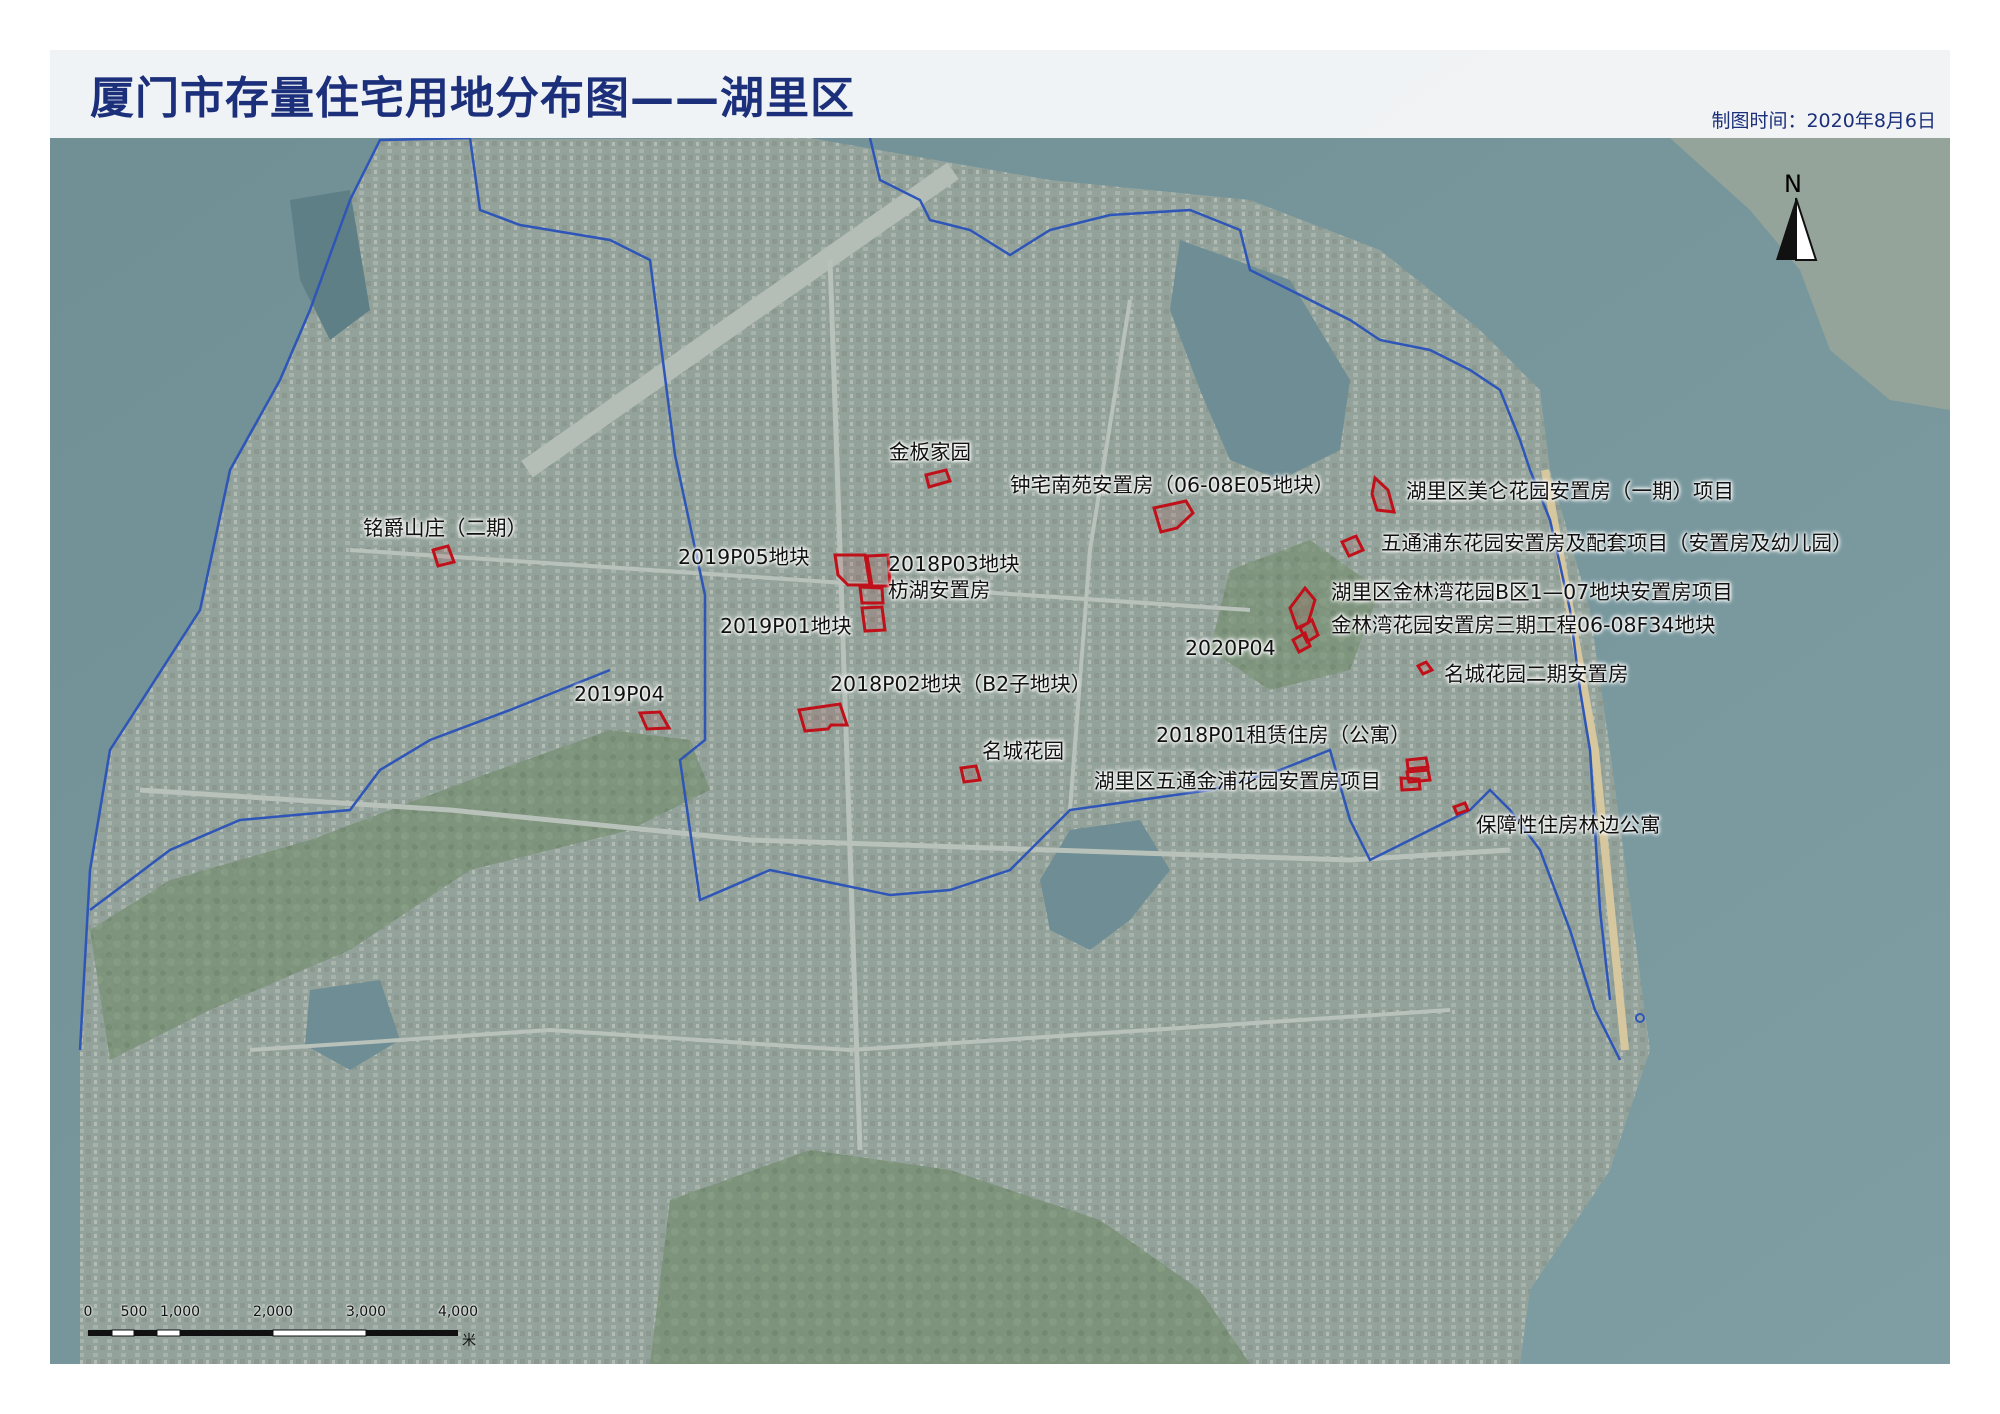  Describe the element at coordinates (1536, 674) in the screenshot. I see `parcel-label: 名城花园二期安置房` at that location.